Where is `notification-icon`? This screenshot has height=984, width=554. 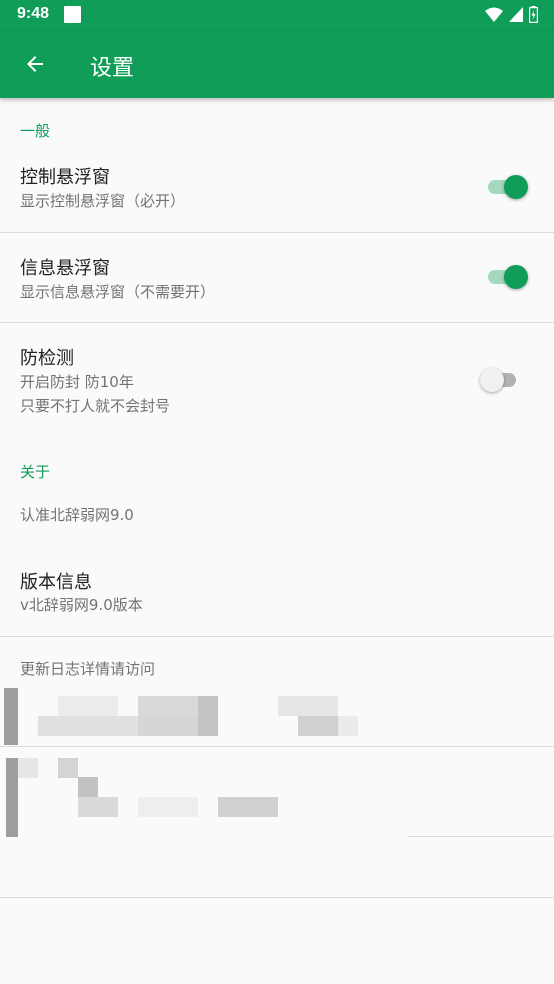 notification-icon is located at coordinates (72, 14).